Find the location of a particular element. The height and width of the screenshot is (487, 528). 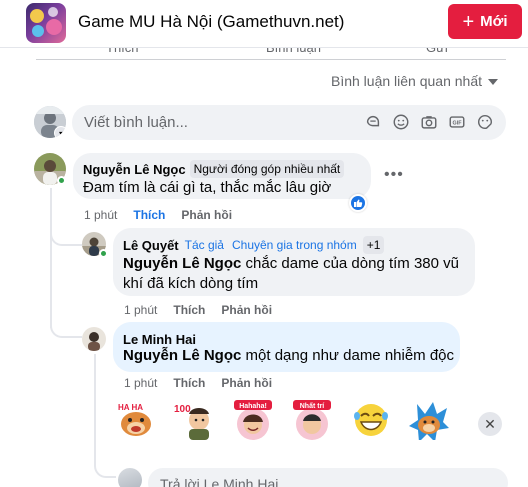

gif-icon: GIF is located at coordinates (457, 122).